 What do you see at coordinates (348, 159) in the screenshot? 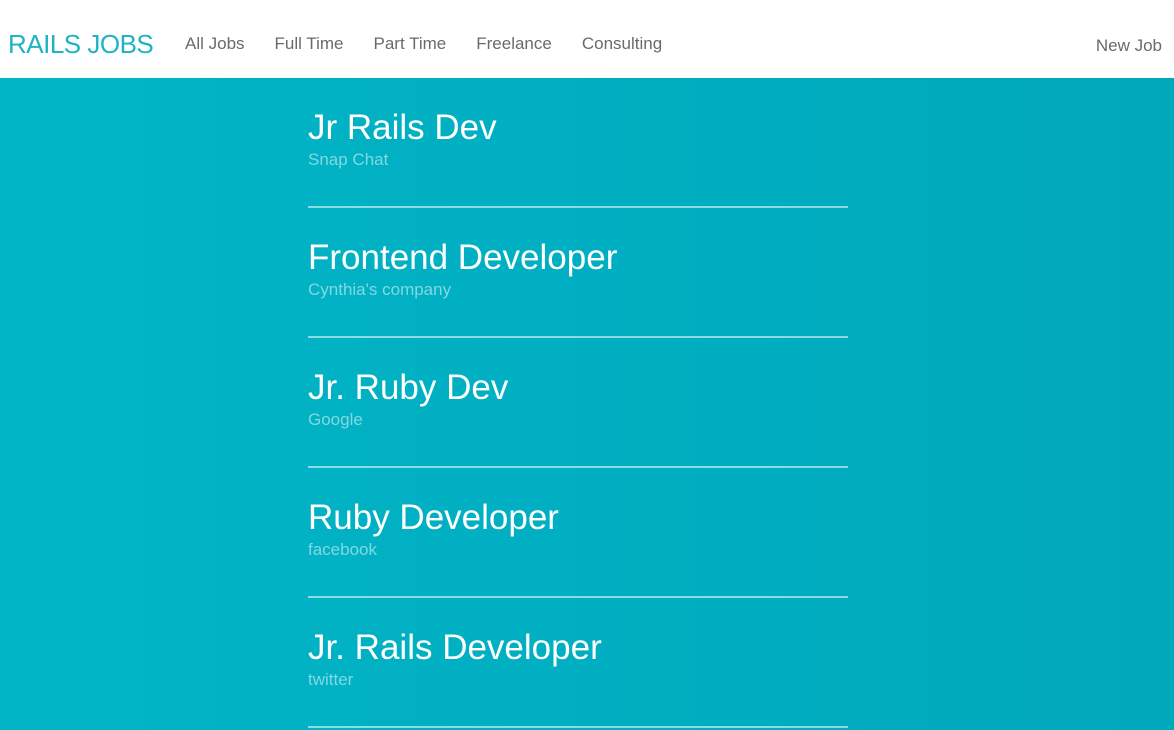
I see `job-company: Snap Chat` at bounding box center [348, 159].